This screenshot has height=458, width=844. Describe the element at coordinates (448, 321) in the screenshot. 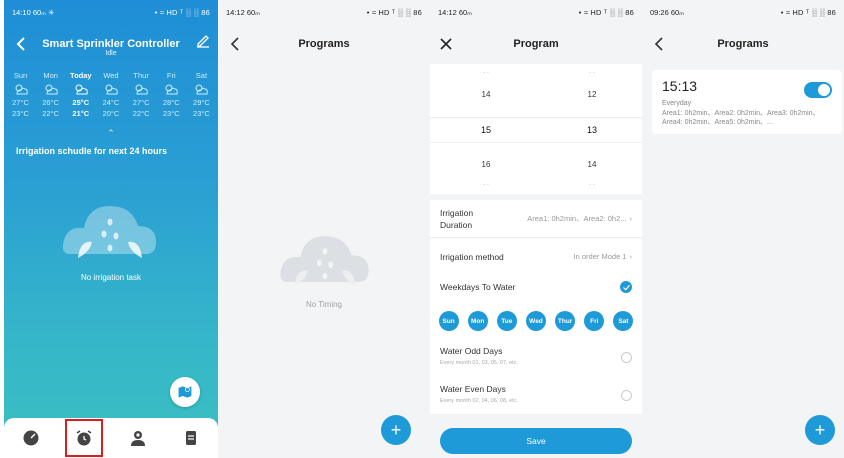

I see `weekday-sun: Sun` at that location.